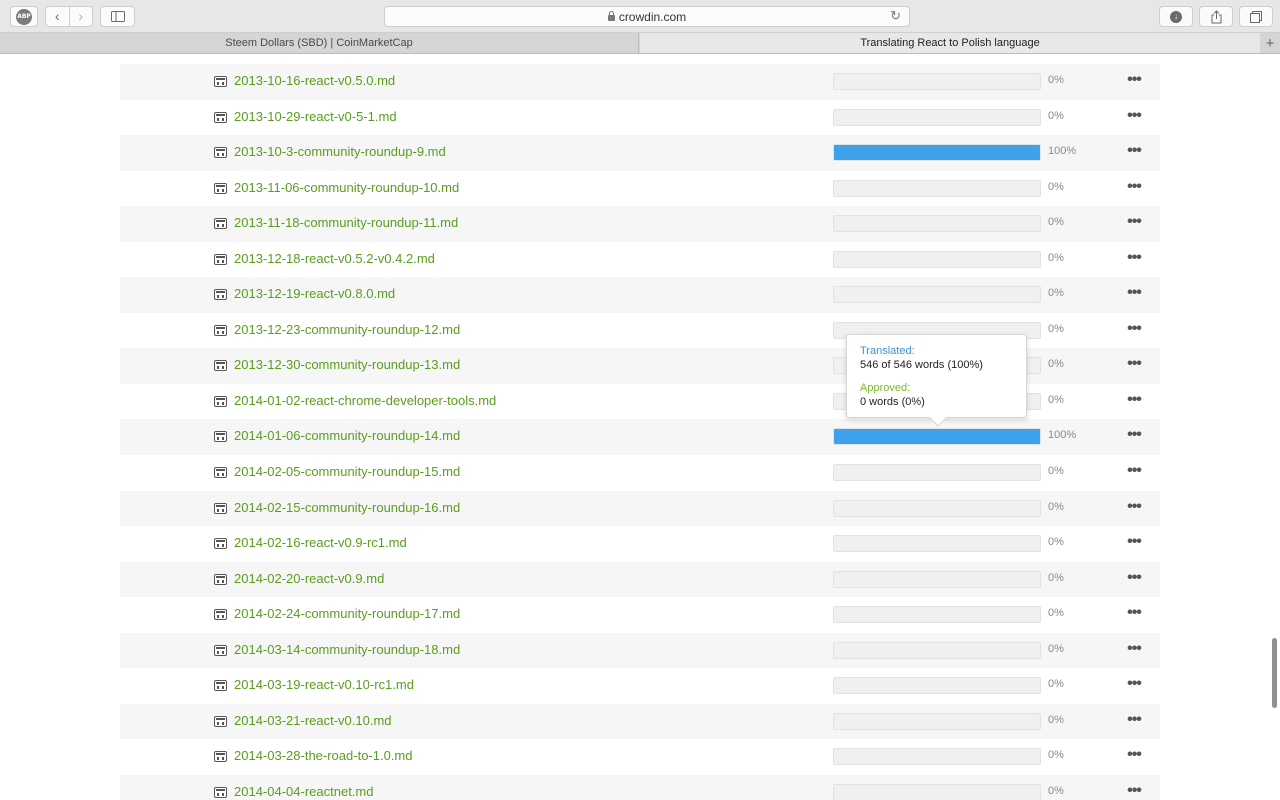 The image size is (1280, 800). What do you see at coordinates (950, 43) in the screenshot?
I see `tab-crowdin: Translating React to Polish language` at bounding box center [950, 43].